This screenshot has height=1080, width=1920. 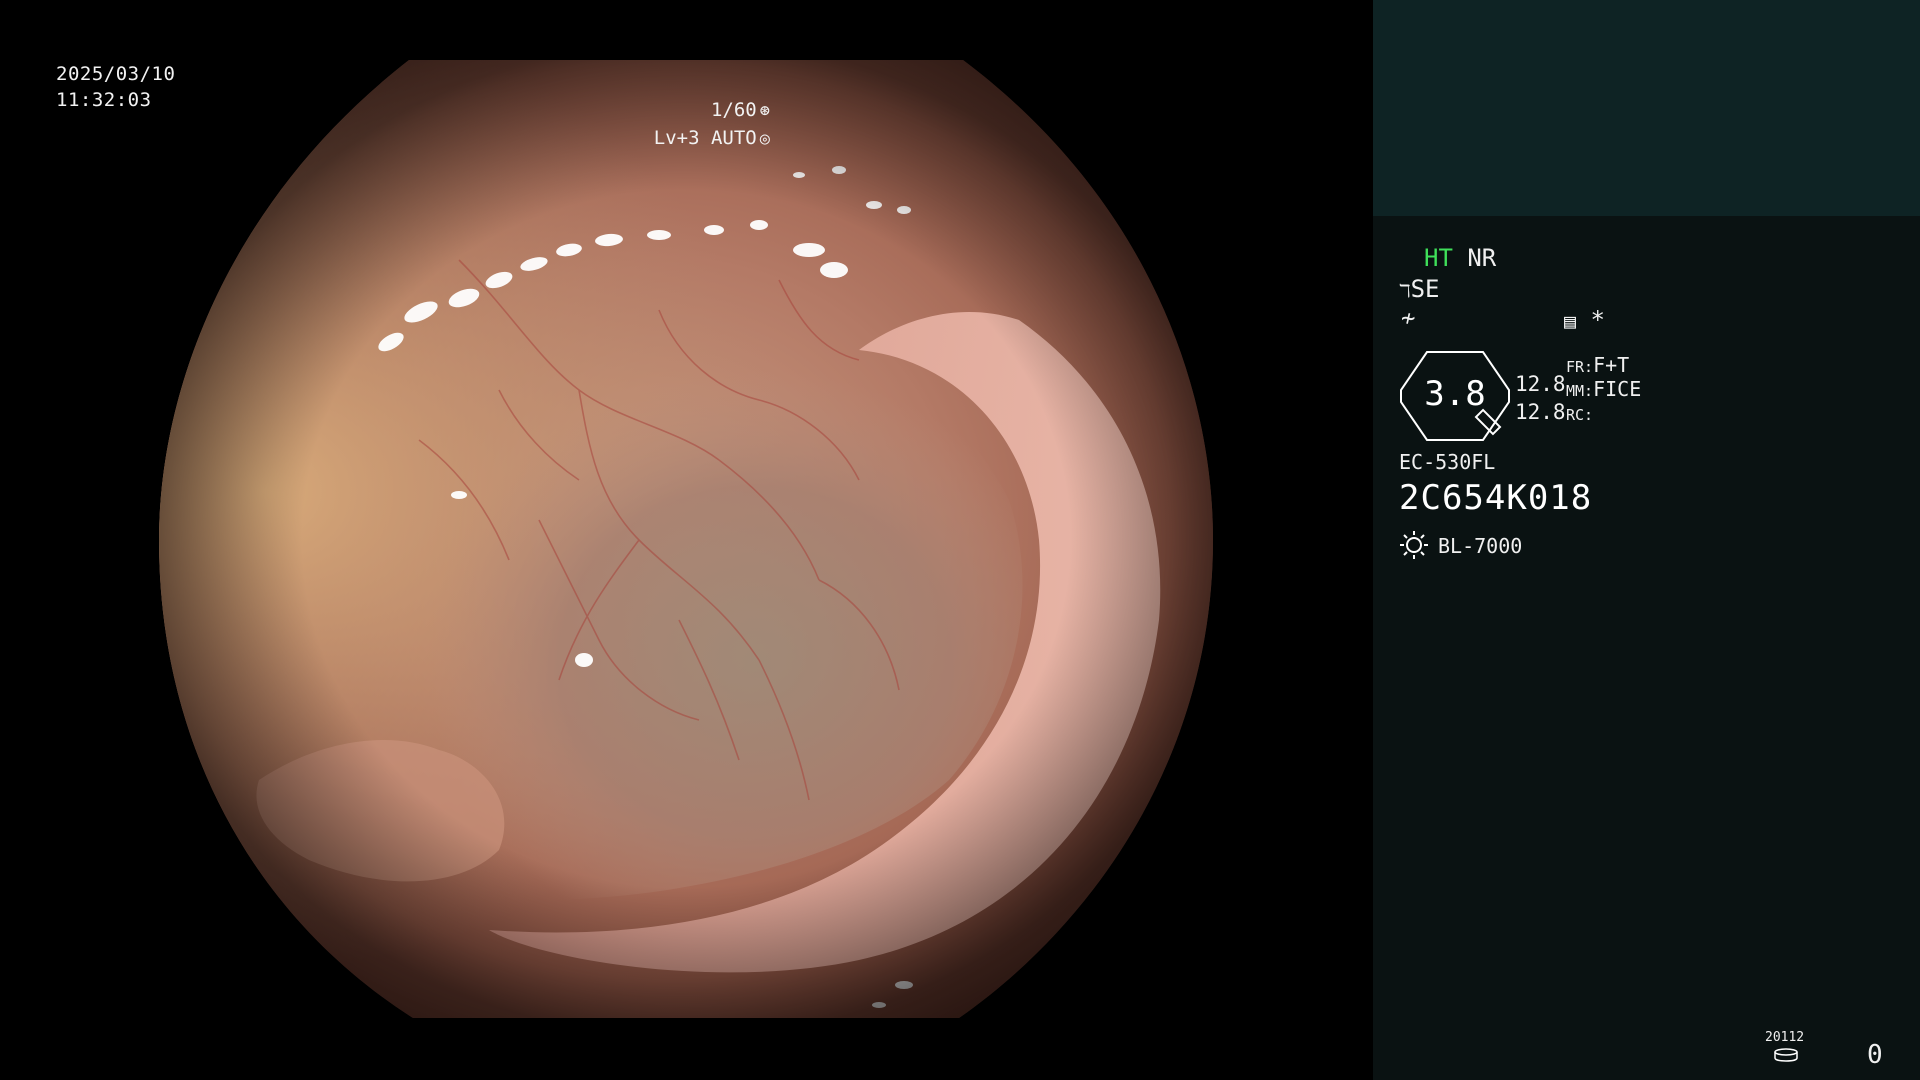 What do you see at coordinates (764, 111) in the screenshot?
I see `aperture-icon: ⊛` at bounding box center [764, 111].